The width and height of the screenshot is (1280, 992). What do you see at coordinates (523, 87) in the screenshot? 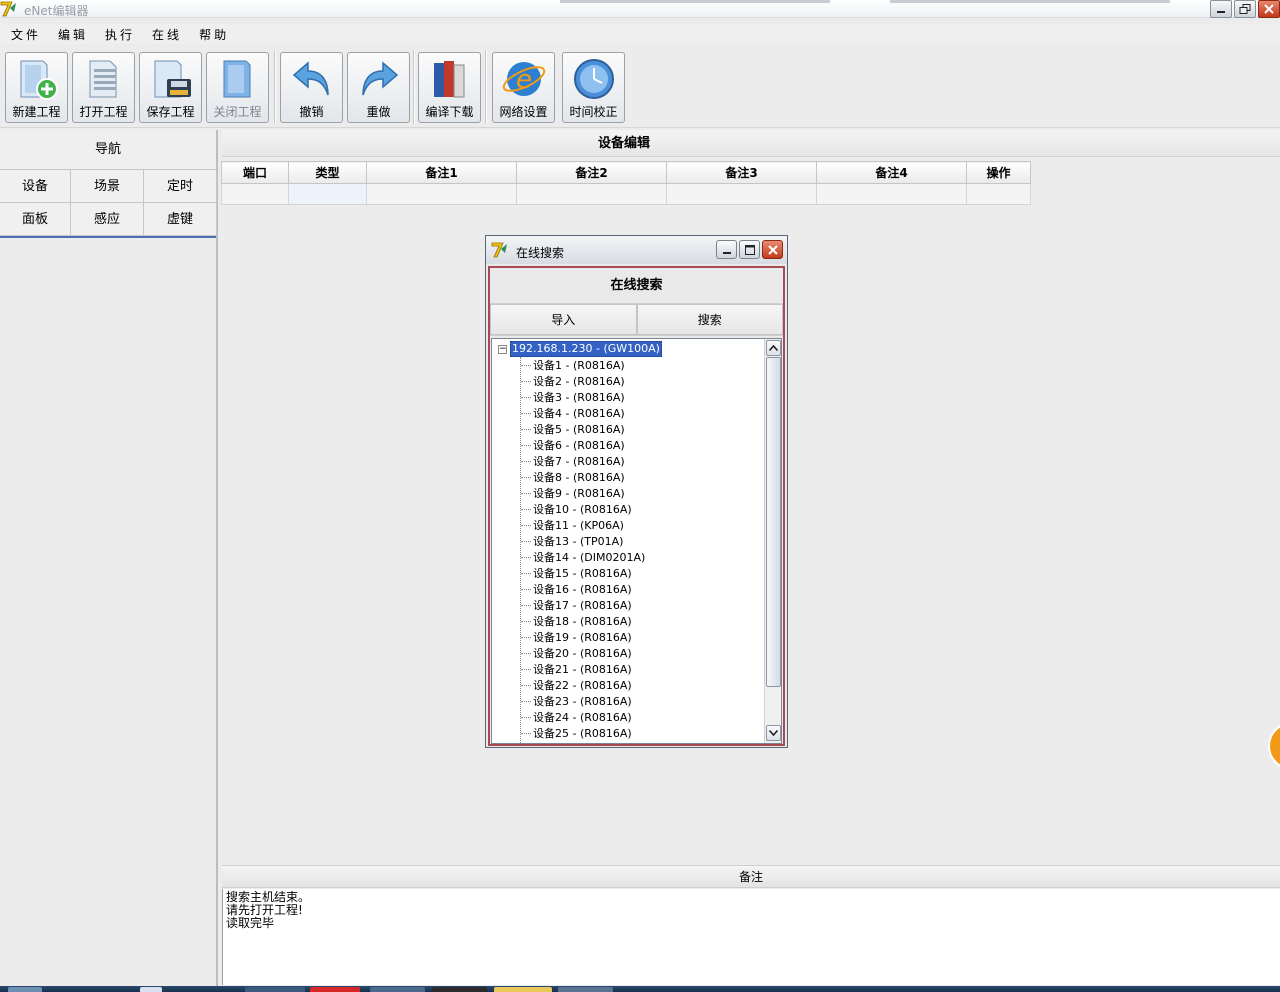
I see `network-settings-button: e 网络设置` at bounding box center [523, 87].